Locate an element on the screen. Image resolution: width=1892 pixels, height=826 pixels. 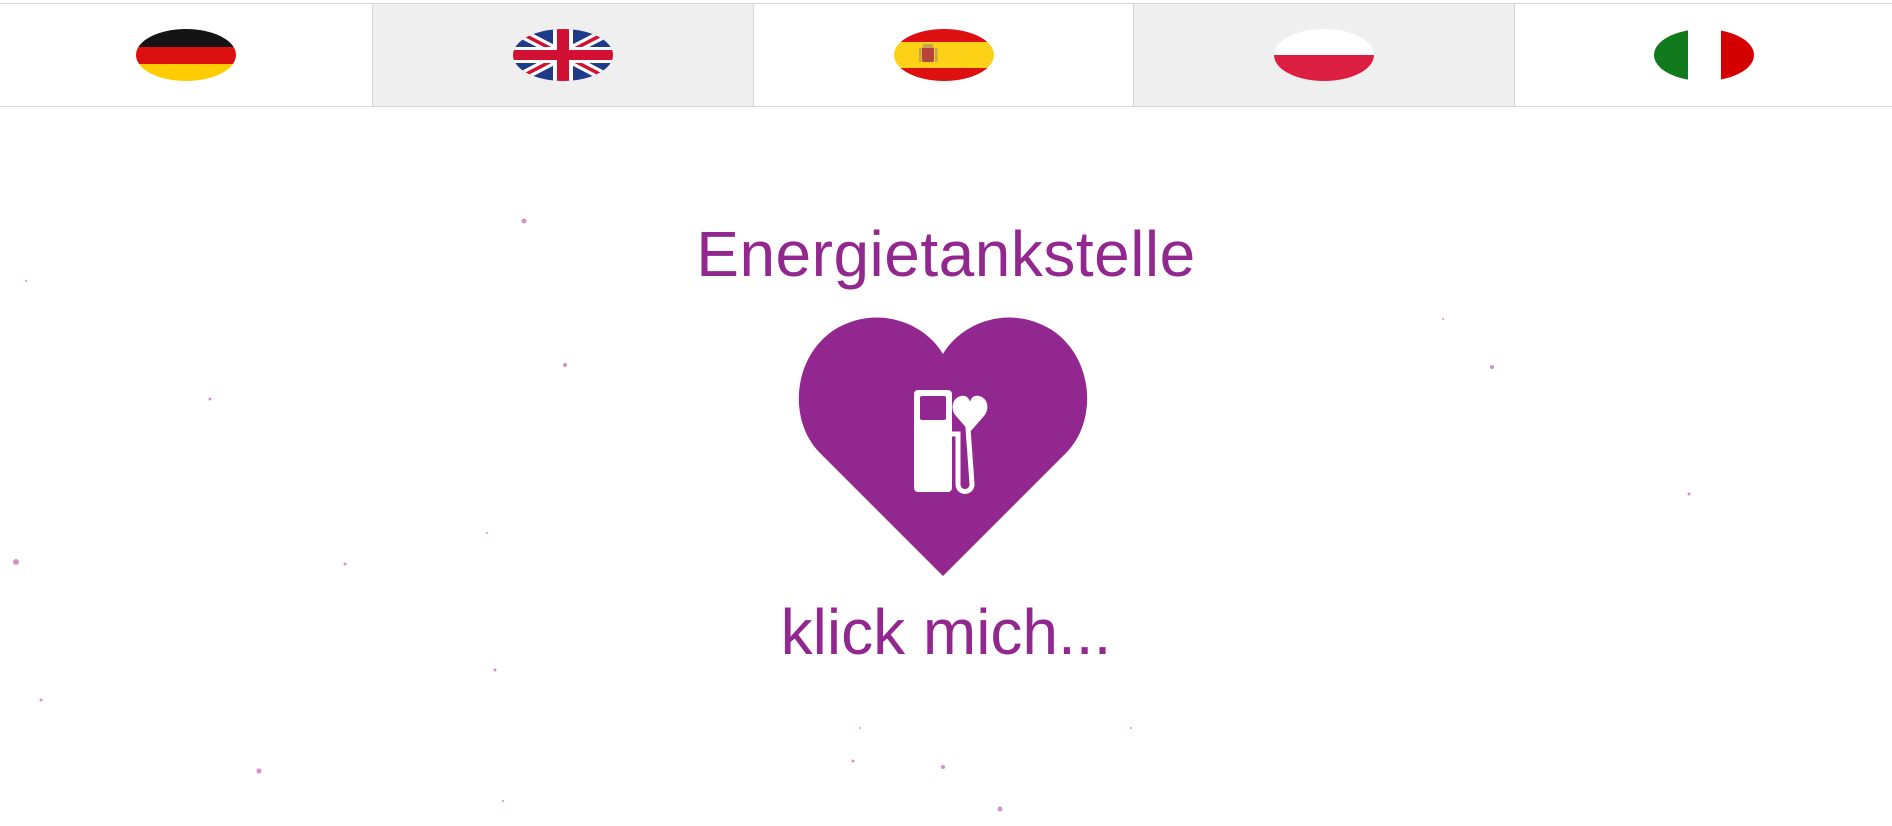
poland-flag-icon is located at coordinates (1324, 55).